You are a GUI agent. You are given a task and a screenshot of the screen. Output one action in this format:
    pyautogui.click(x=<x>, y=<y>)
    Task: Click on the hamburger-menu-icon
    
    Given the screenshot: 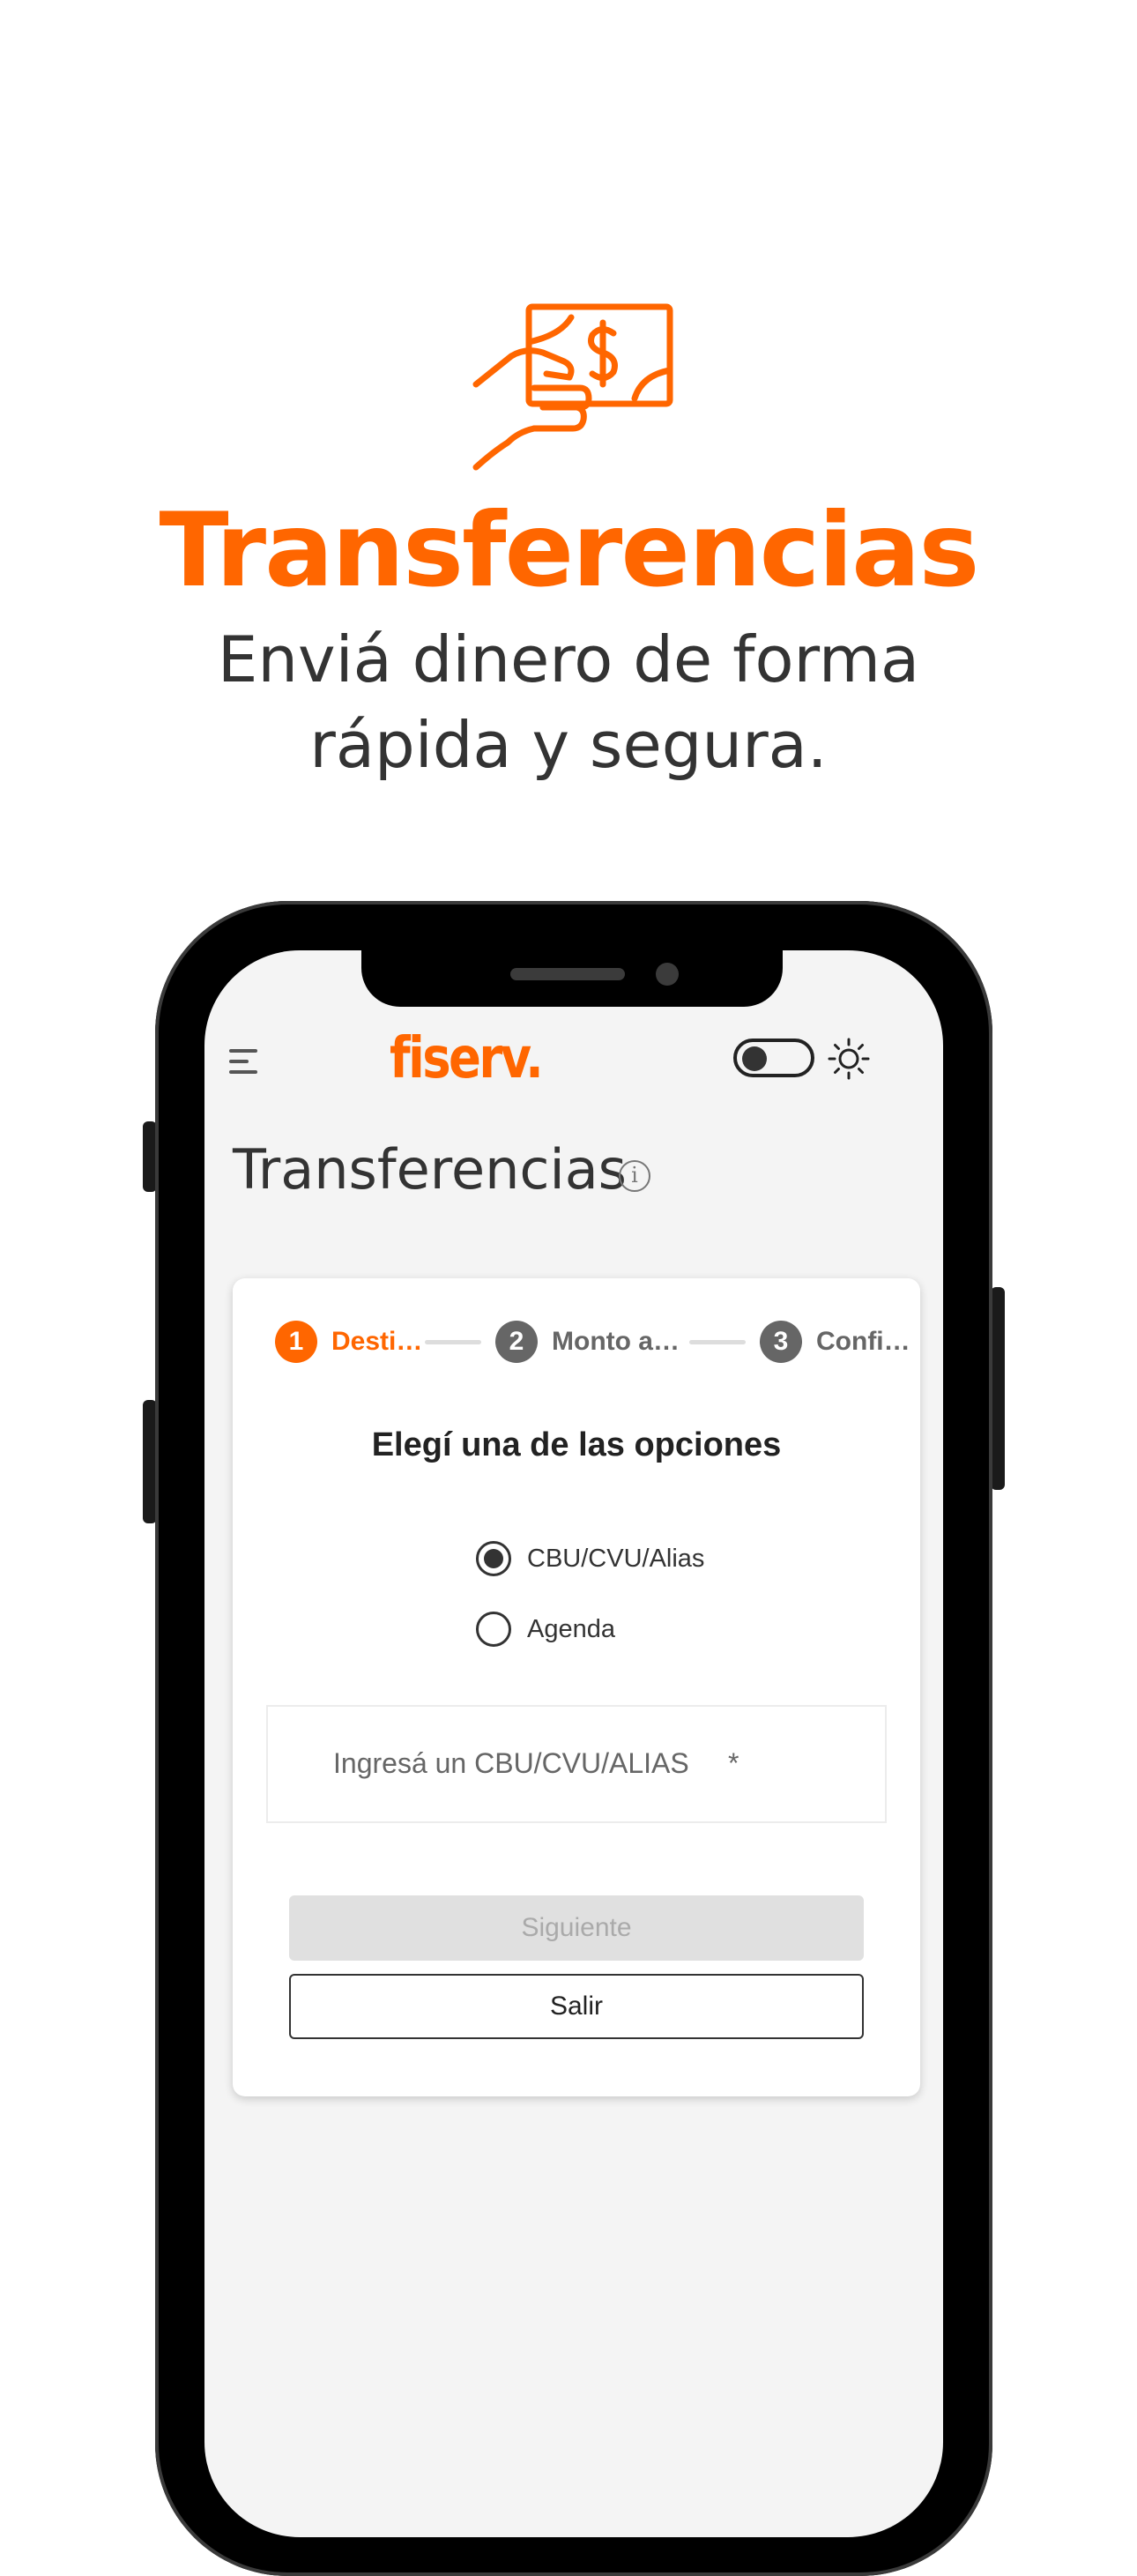 What is the action you would take?
    pyautogui.click(x=244, y=1061)
    